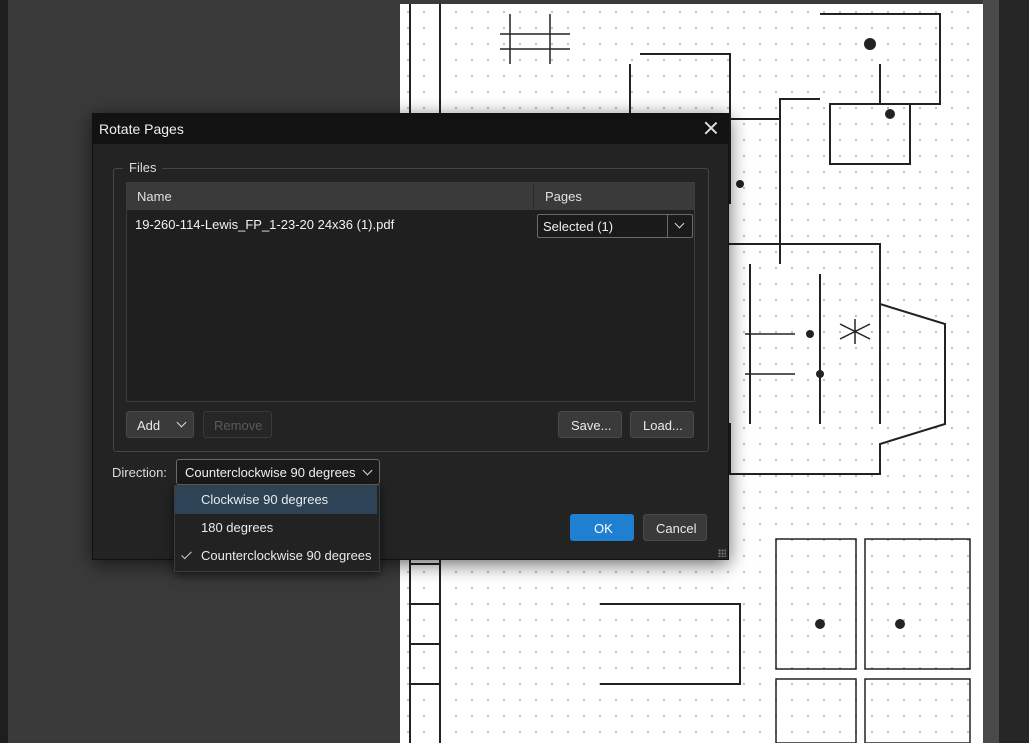 The width and height of the screenshot is (1029, 743). I want to click on cancel-button: Cancel, so click(675, 527).